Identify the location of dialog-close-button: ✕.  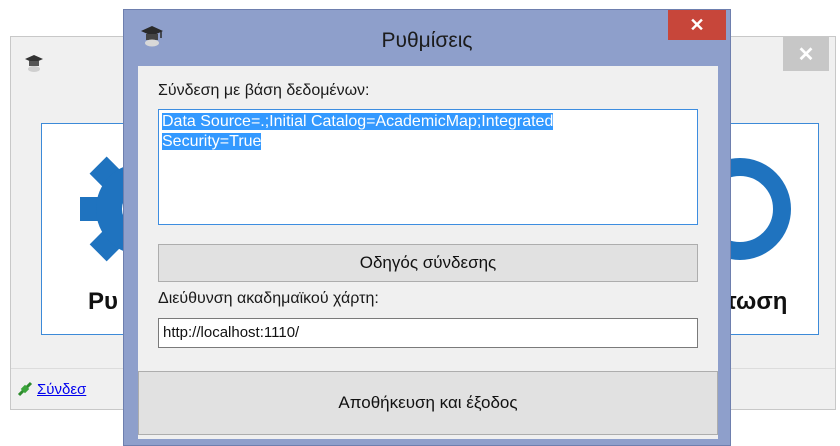
(697, 25).